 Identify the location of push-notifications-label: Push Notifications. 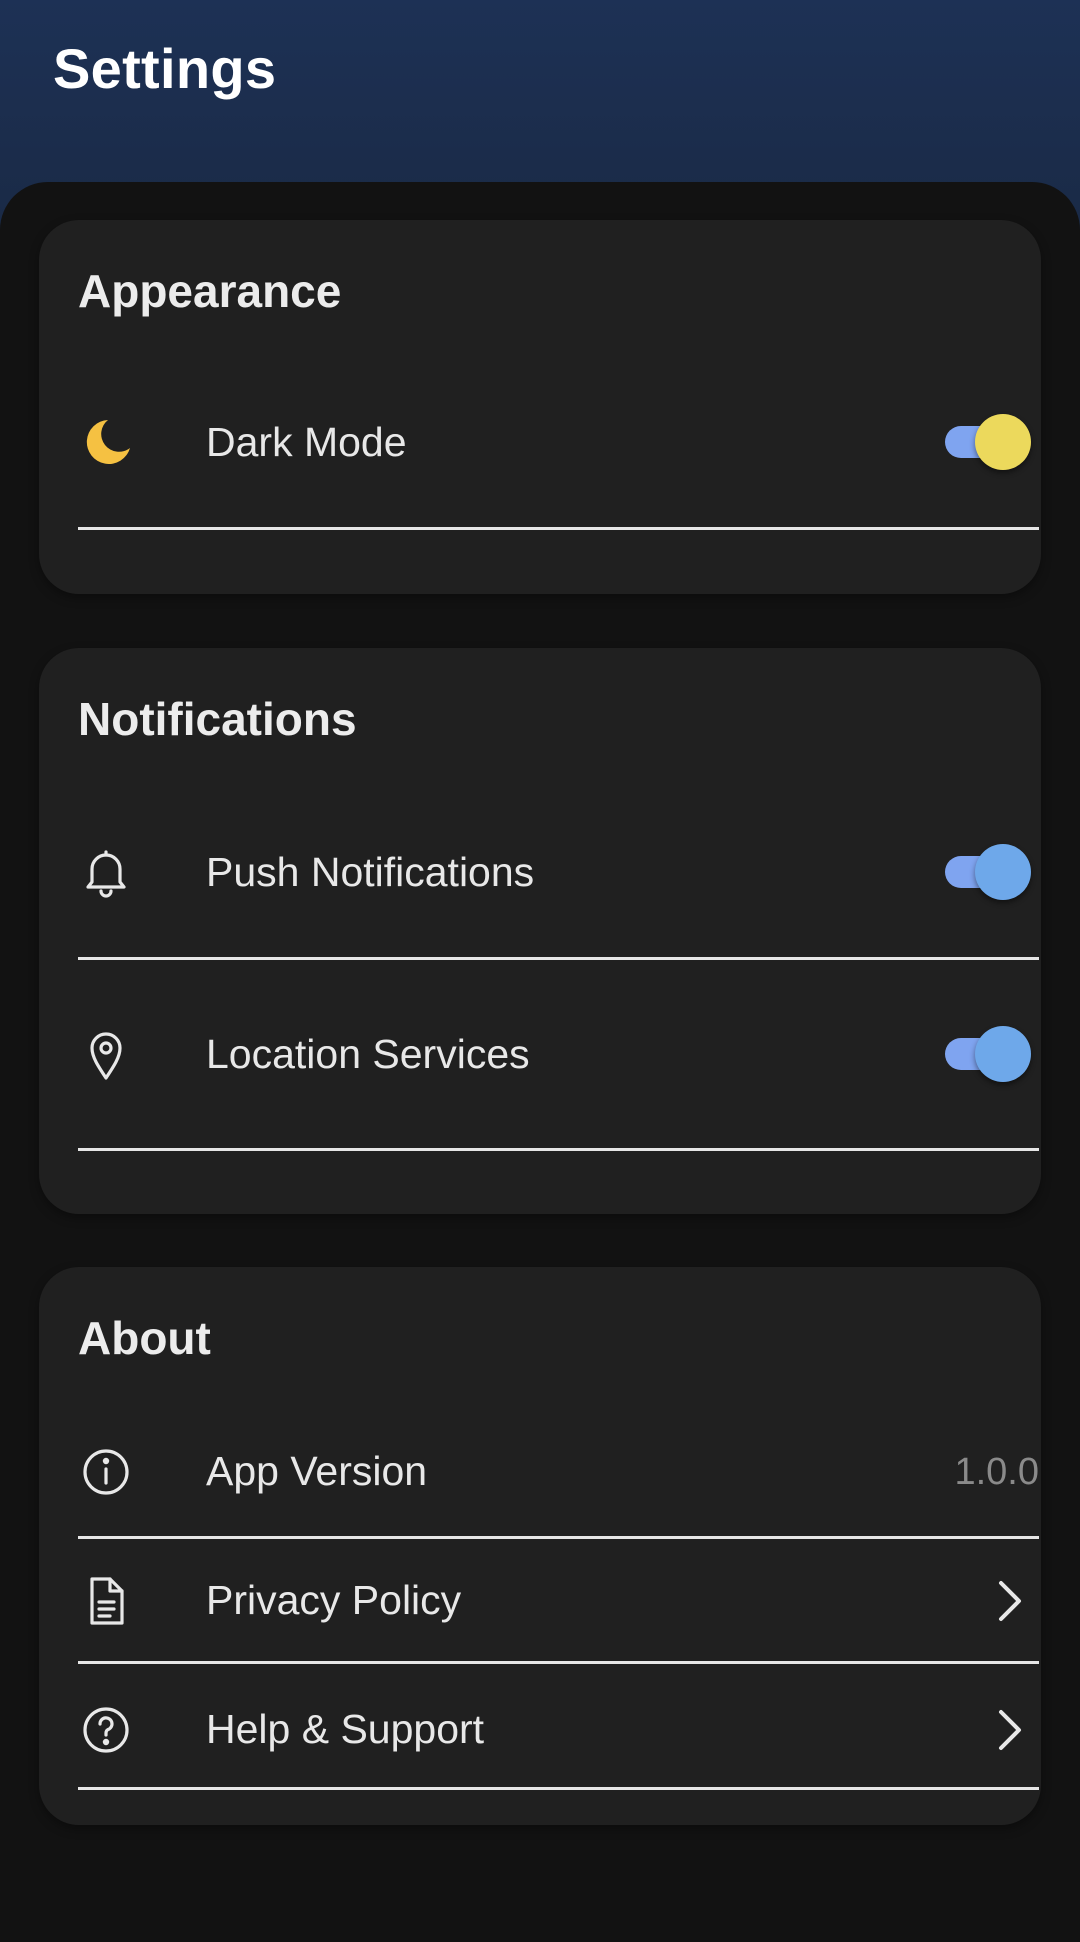
(370, 872).